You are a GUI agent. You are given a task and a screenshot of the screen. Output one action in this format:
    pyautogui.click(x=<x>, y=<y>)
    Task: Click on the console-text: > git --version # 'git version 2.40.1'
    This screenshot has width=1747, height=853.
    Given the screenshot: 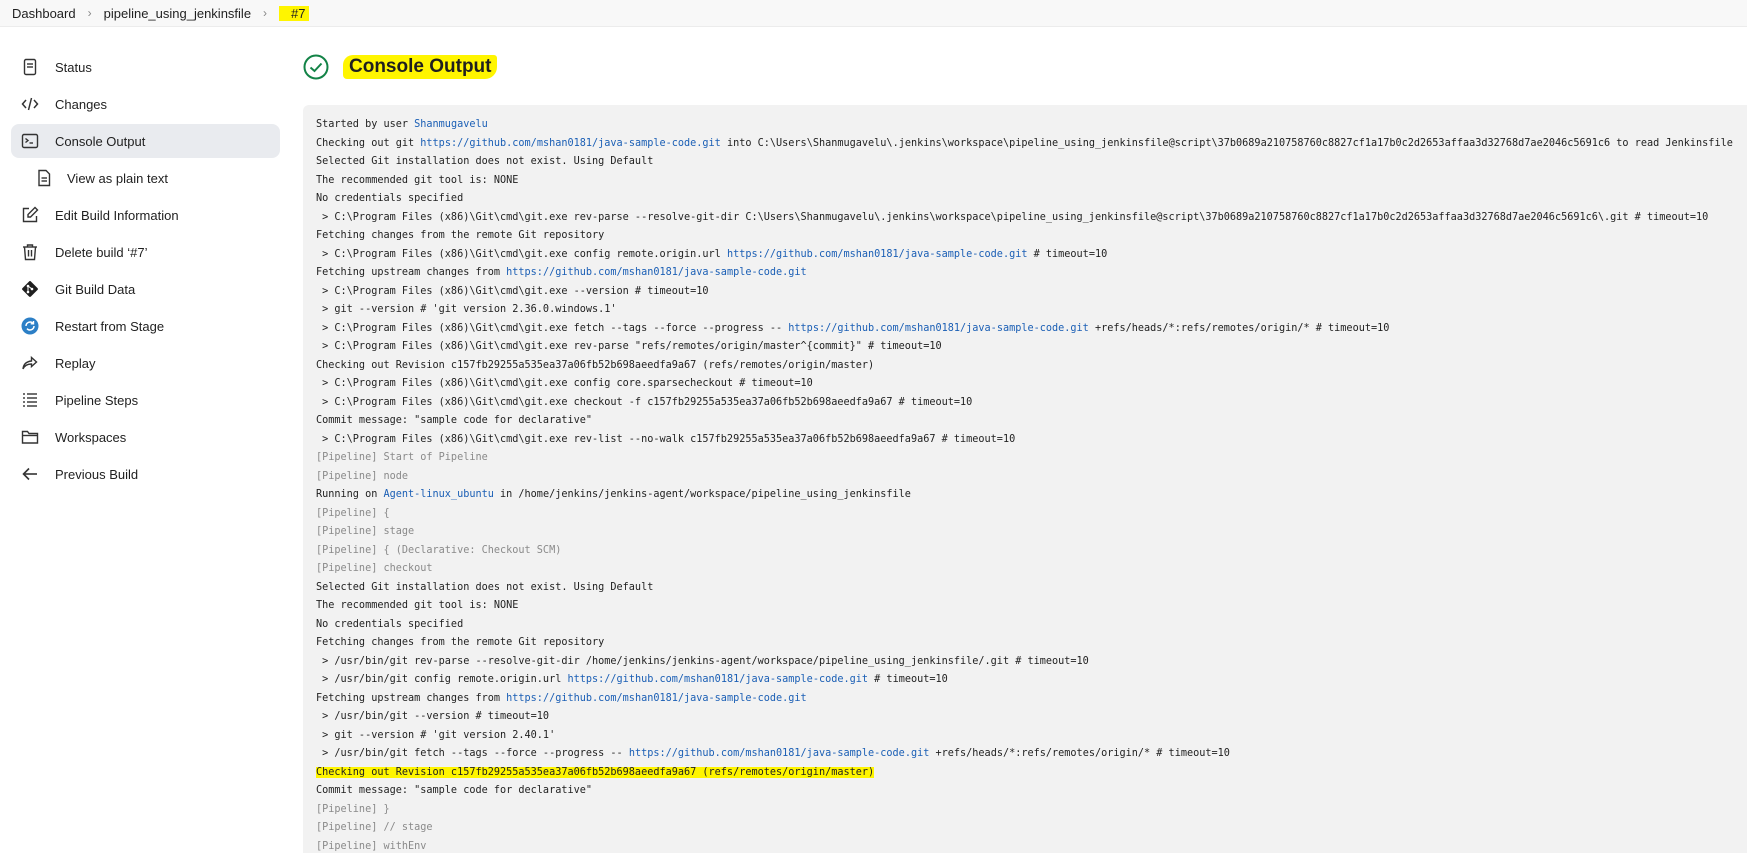 What is the action you would take?
    pyautogui.click(x=436, y=735)
    